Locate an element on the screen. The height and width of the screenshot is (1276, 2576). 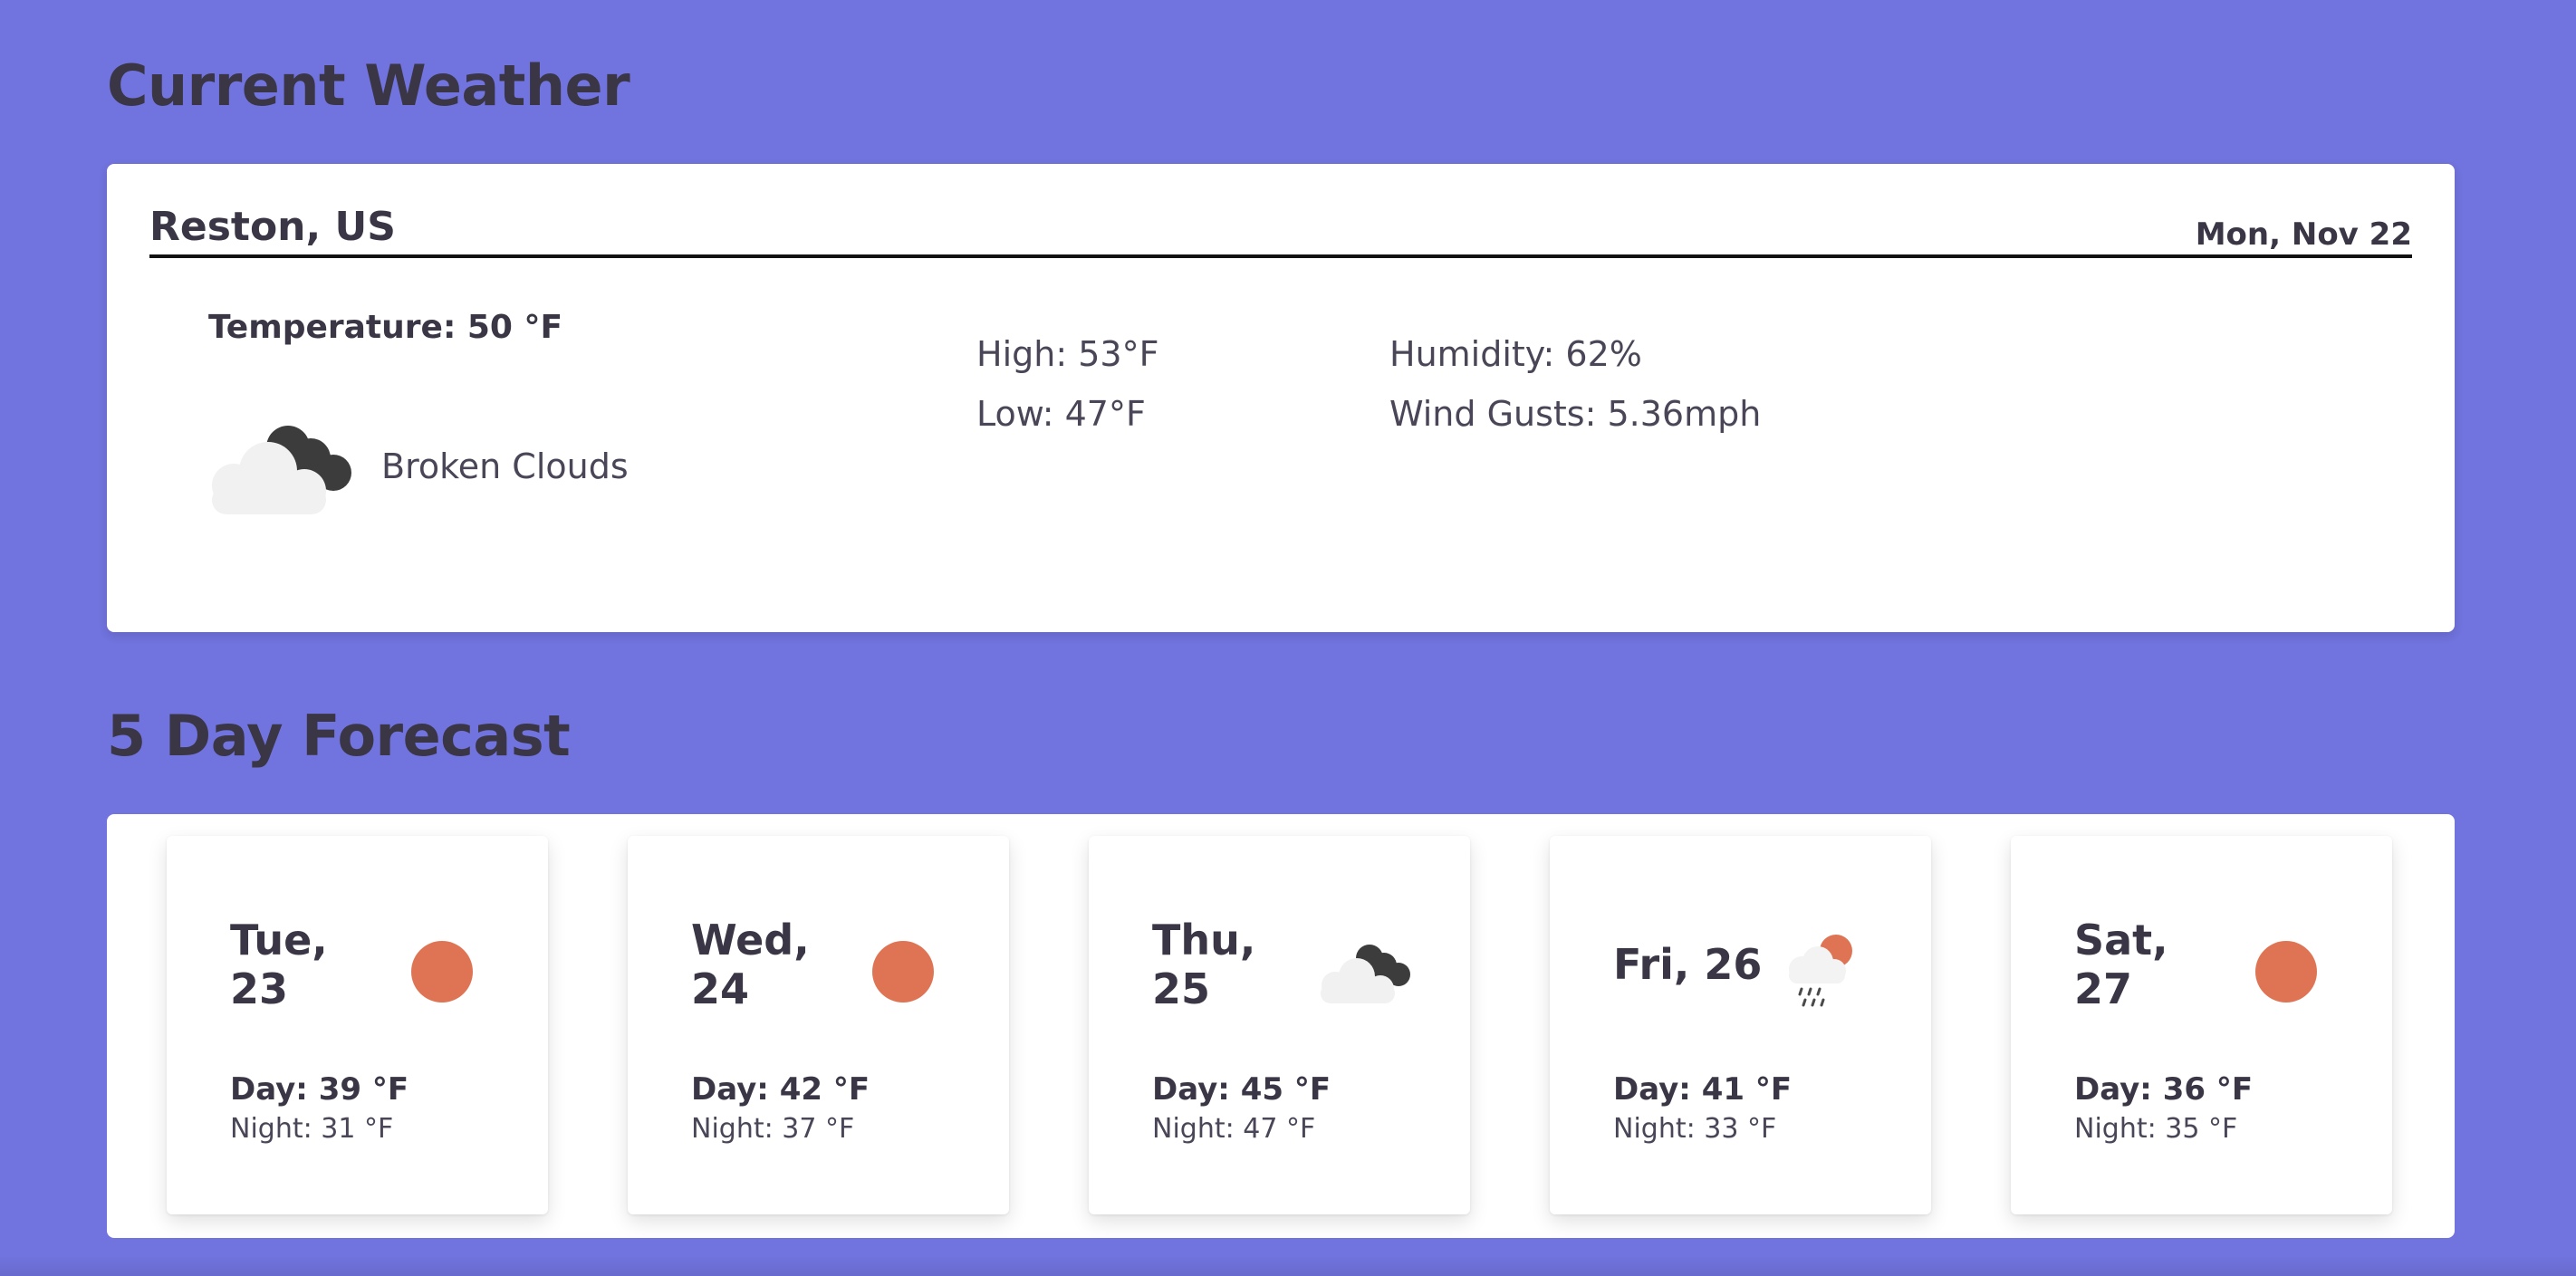
forecast-day-card: Thu, 25 Day: 45 °F Night: 47 °F is located at coordinates (1279, 1025).